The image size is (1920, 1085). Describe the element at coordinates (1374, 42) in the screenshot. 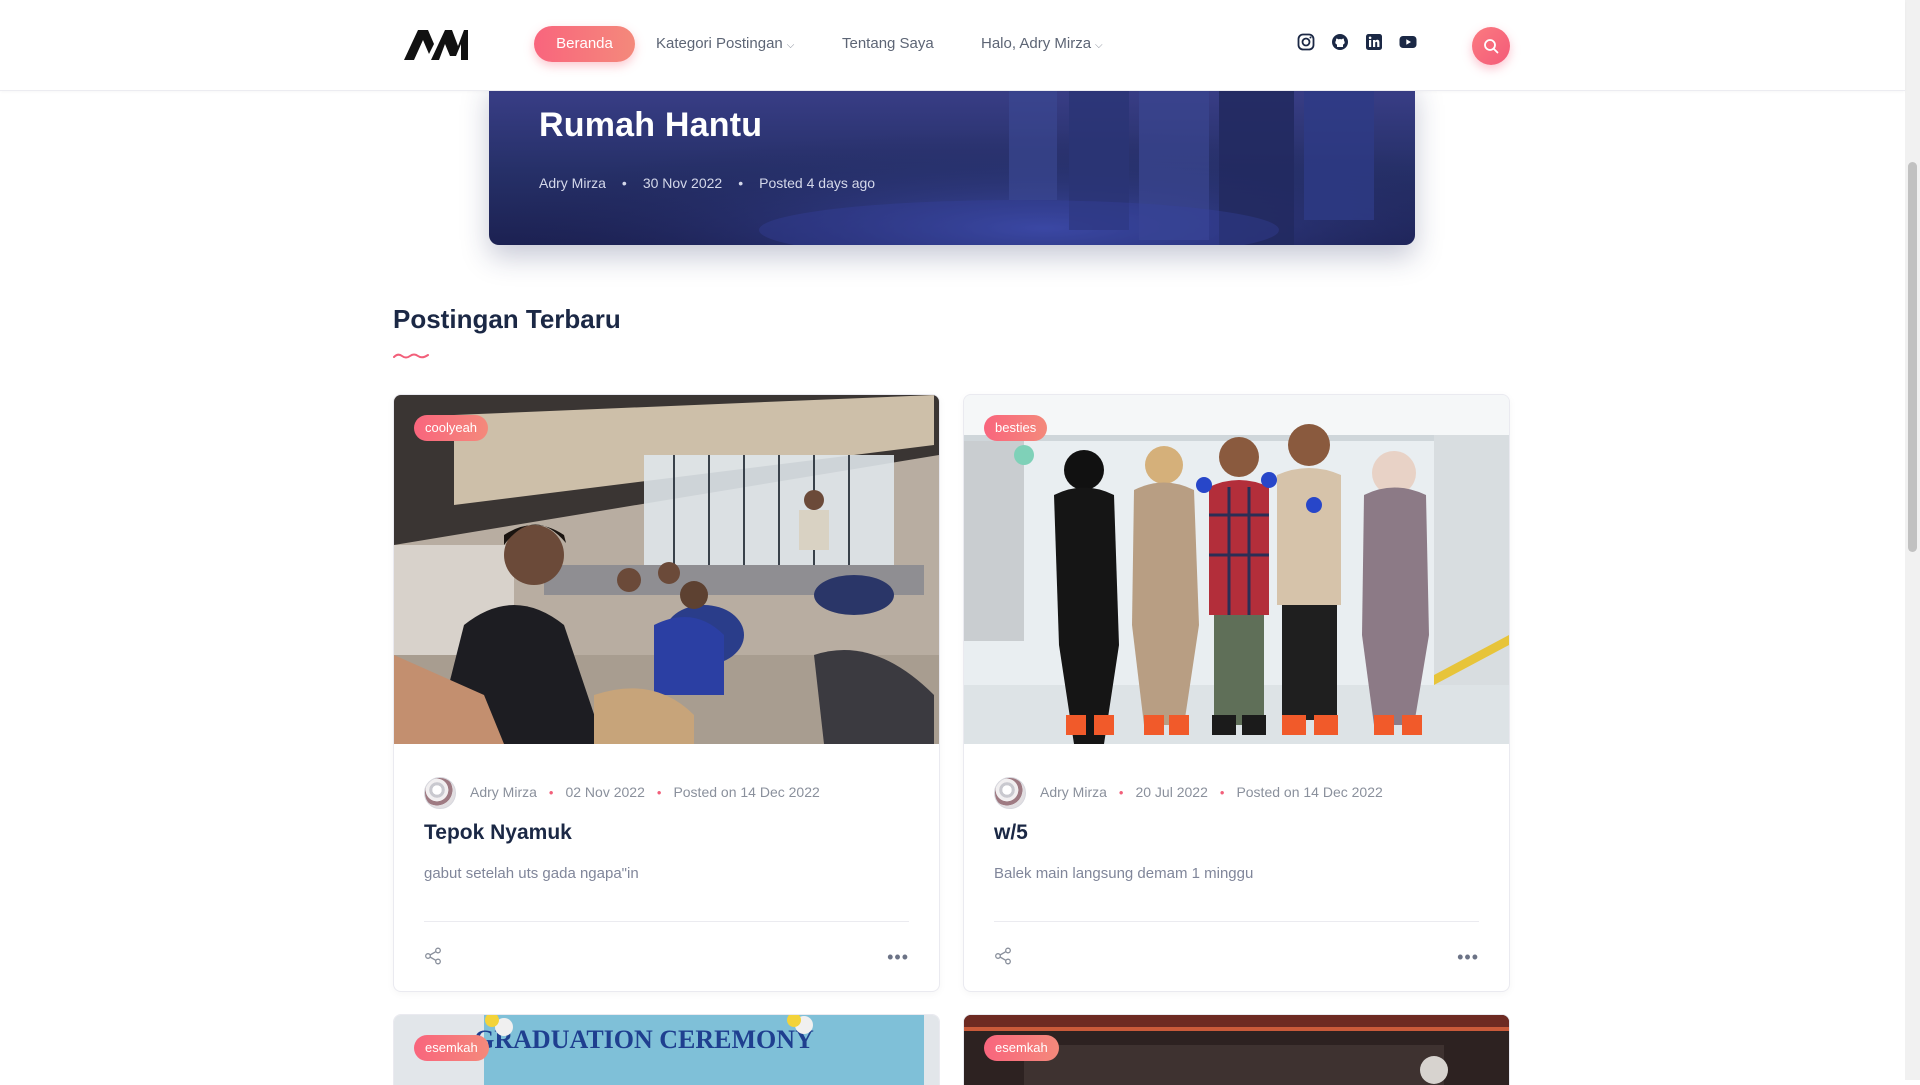

I see `linkedin-icon` at that location.